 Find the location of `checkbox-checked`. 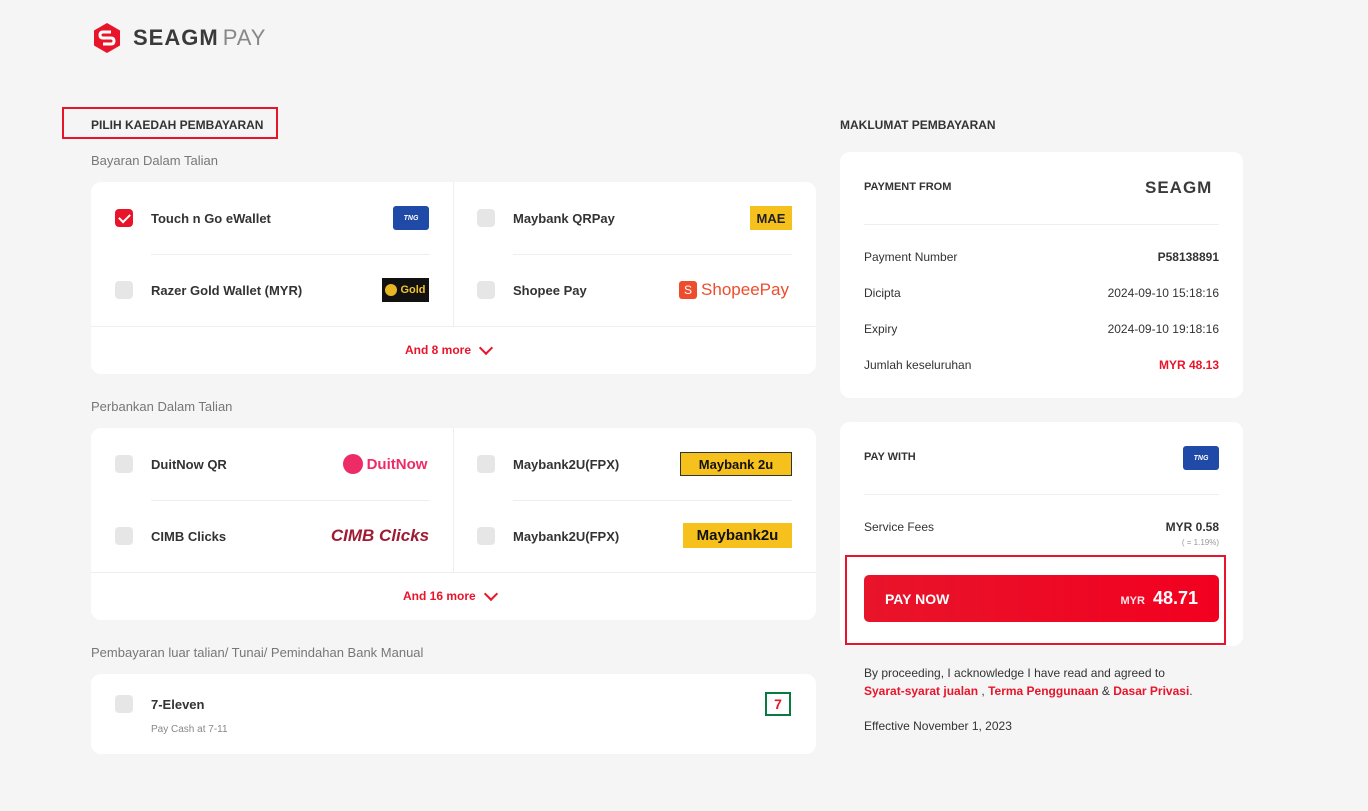

checkbox-checked is located at coordinates (124, 218).